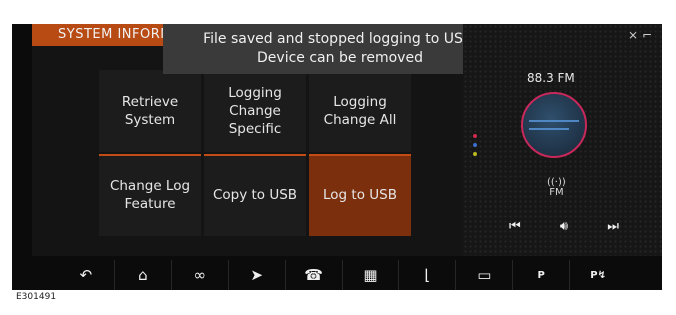 This screenshot has height=315, width=676. I want to click on camera-button: ▭, so click(485, 275).